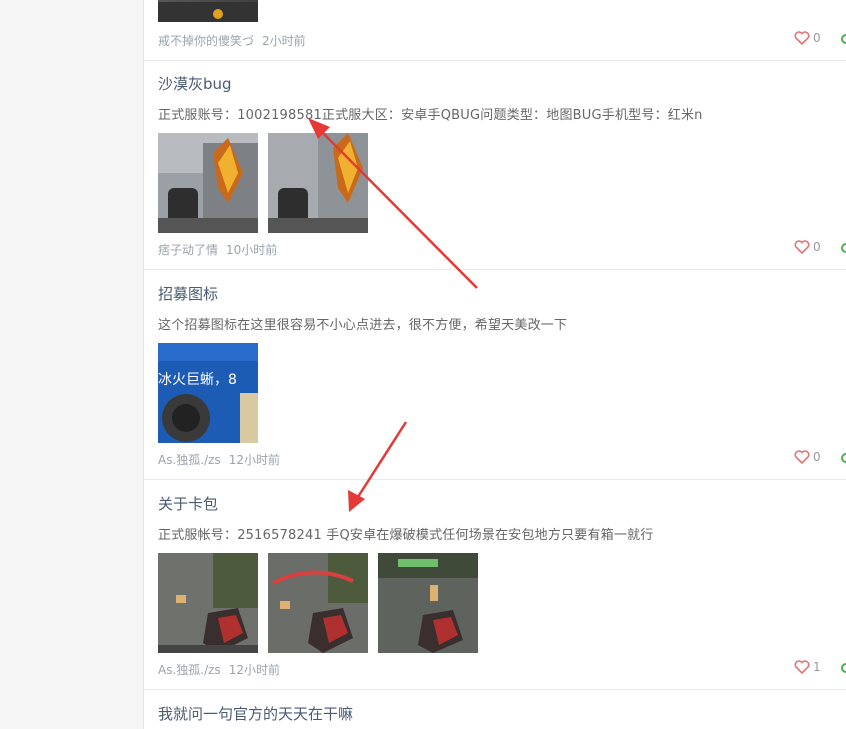 The width and height of the screenshot is (846, 729). I want to click on image-caption: 冰火巨蜥，8, so click(197, 380).